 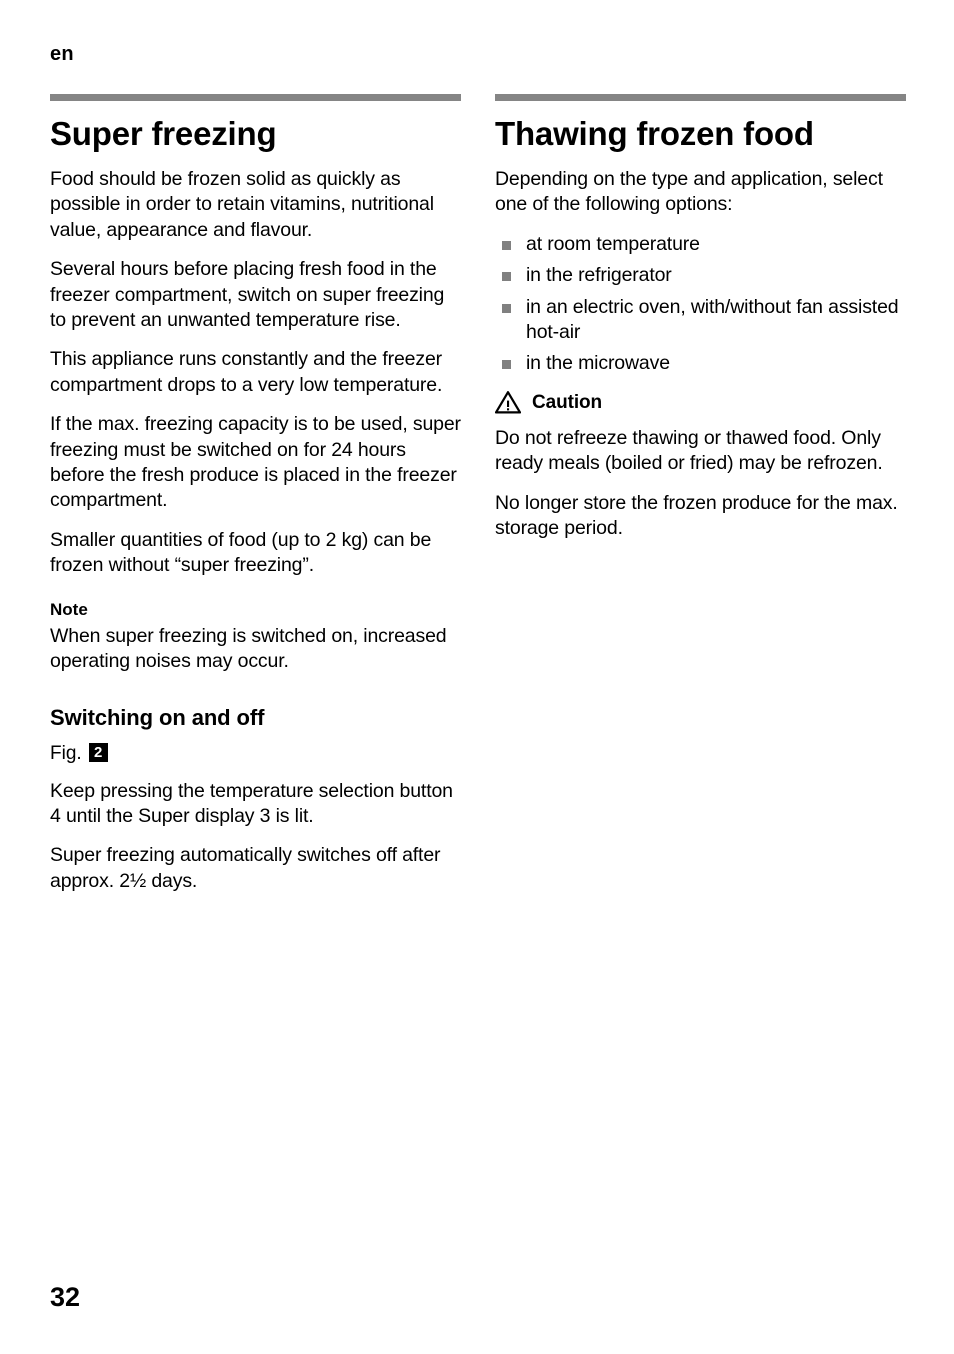 I want to click on list-item: in the microwave, so click(x=700, y=363).